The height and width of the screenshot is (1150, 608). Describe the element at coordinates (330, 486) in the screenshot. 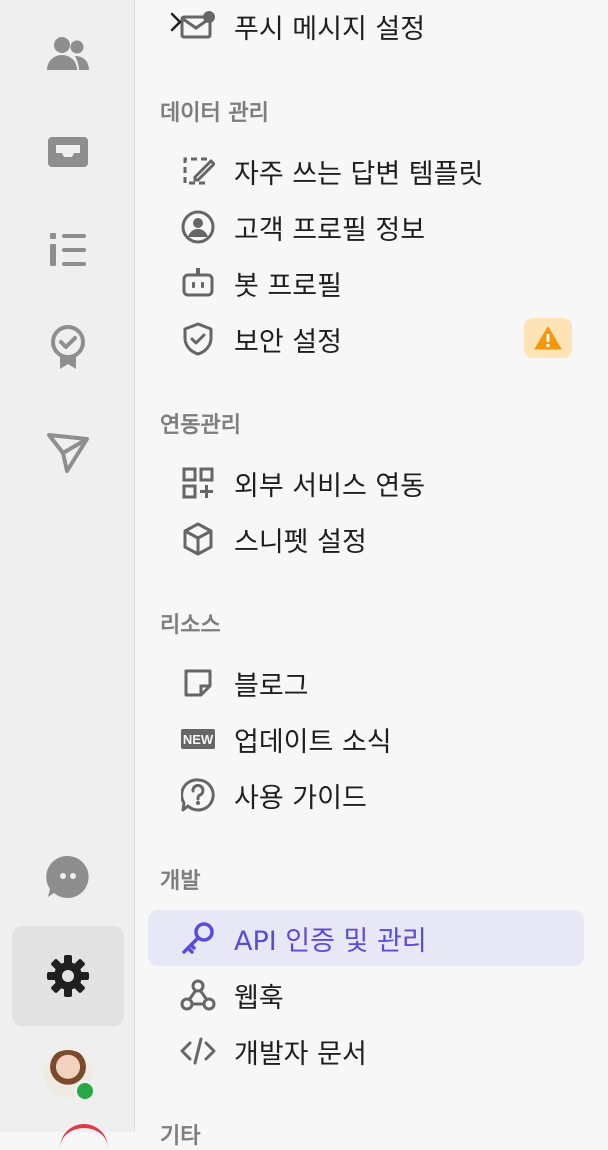

I see `menu-item-label: 외부 서비스 연동` at that location.